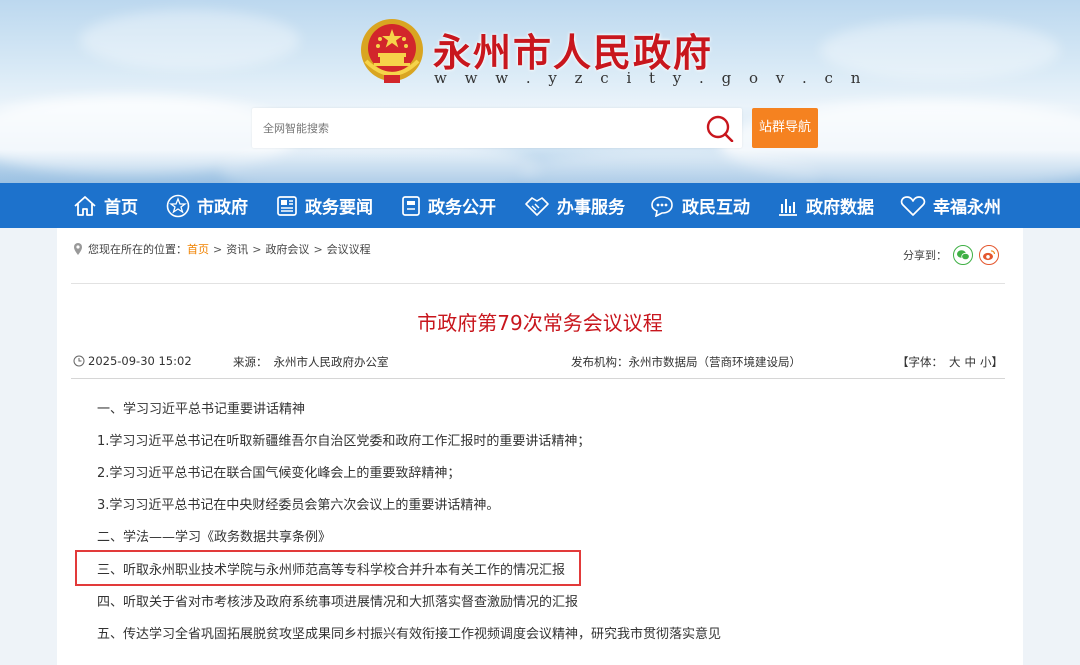 The image size is (1080, 665). I want to click on nav-item-gov-disclosure: 政务公开, so click(448, 205).